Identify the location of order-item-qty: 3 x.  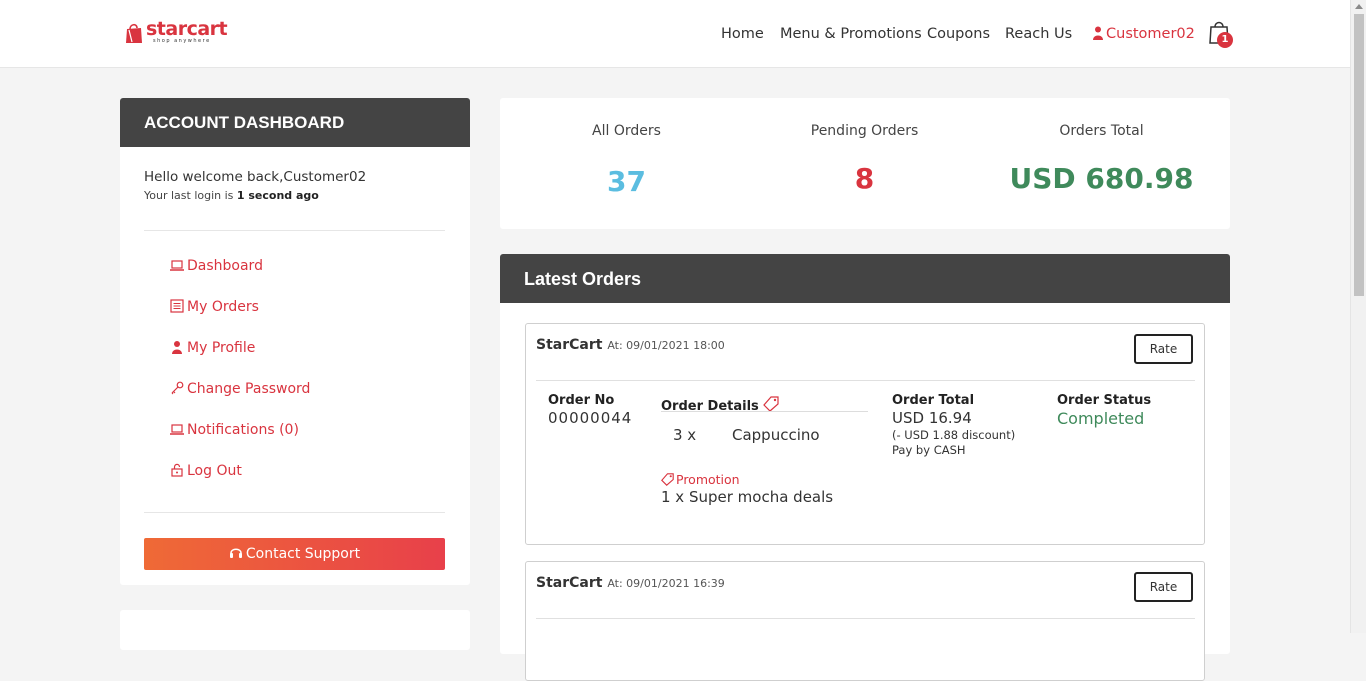
(685, 435).